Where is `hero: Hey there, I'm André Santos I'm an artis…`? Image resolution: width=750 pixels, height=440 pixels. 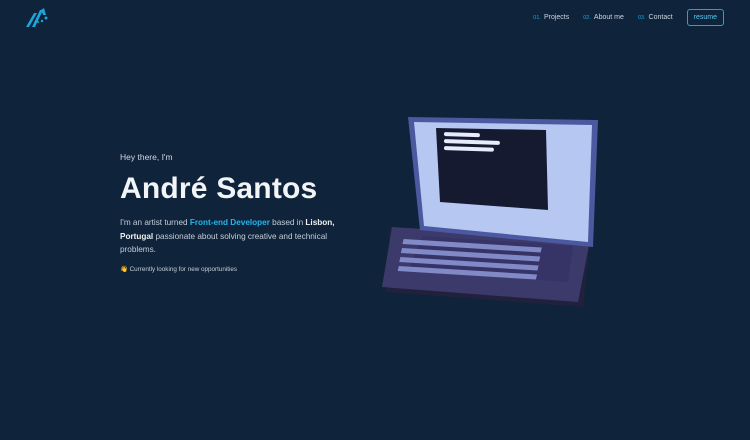 hero: Hey there, I'm André Santos I'm an artis… is located at coordinates (235, 212).